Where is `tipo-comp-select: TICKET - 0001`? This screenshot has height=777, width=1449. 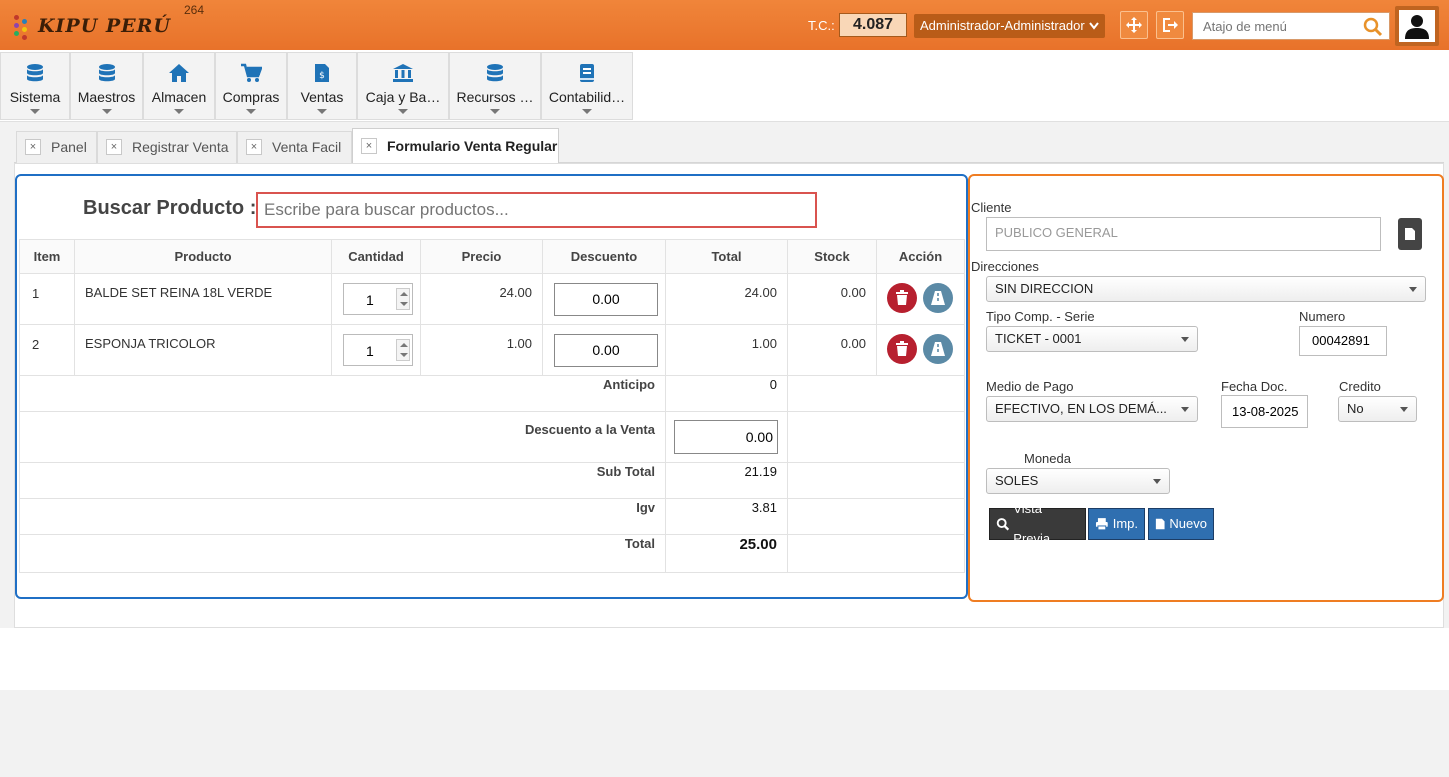 tipo-comp-select: TICKET - 0001 is located at coordinates (1092, 339).